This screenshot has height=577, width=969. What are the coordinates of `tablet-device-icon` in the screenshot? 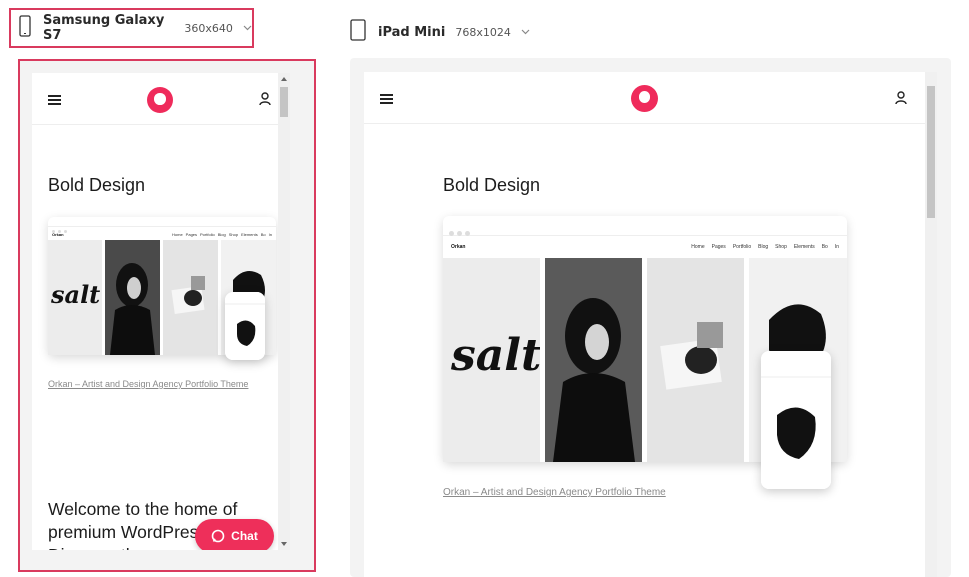 It's located at (358, 32).